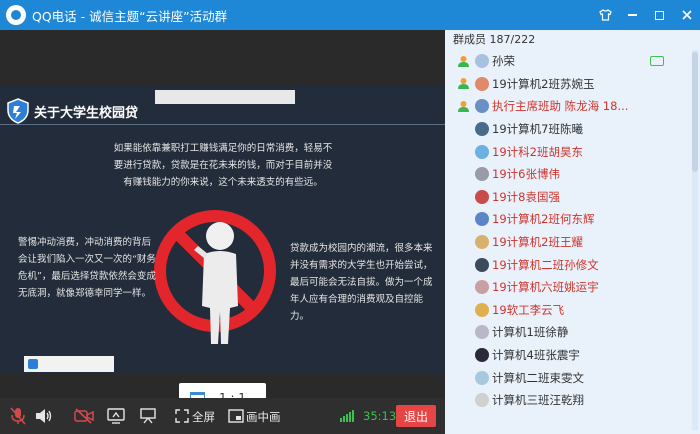 This screenshot has width=700, height=434. I want to click on member-row: 19软工李云飞, so click(567, 310).